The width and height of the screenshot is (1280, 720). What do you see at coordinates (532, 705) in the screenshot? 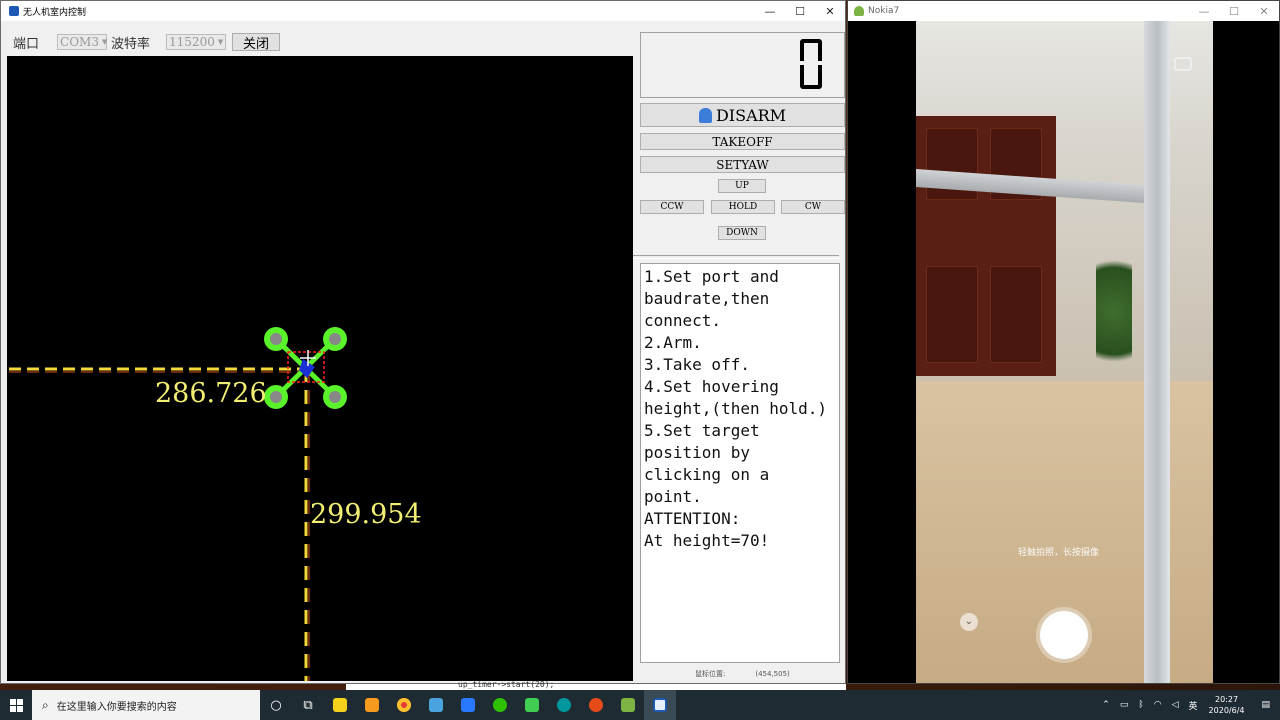
I see `qt-creator-icon` at bounding box center [532, 705].